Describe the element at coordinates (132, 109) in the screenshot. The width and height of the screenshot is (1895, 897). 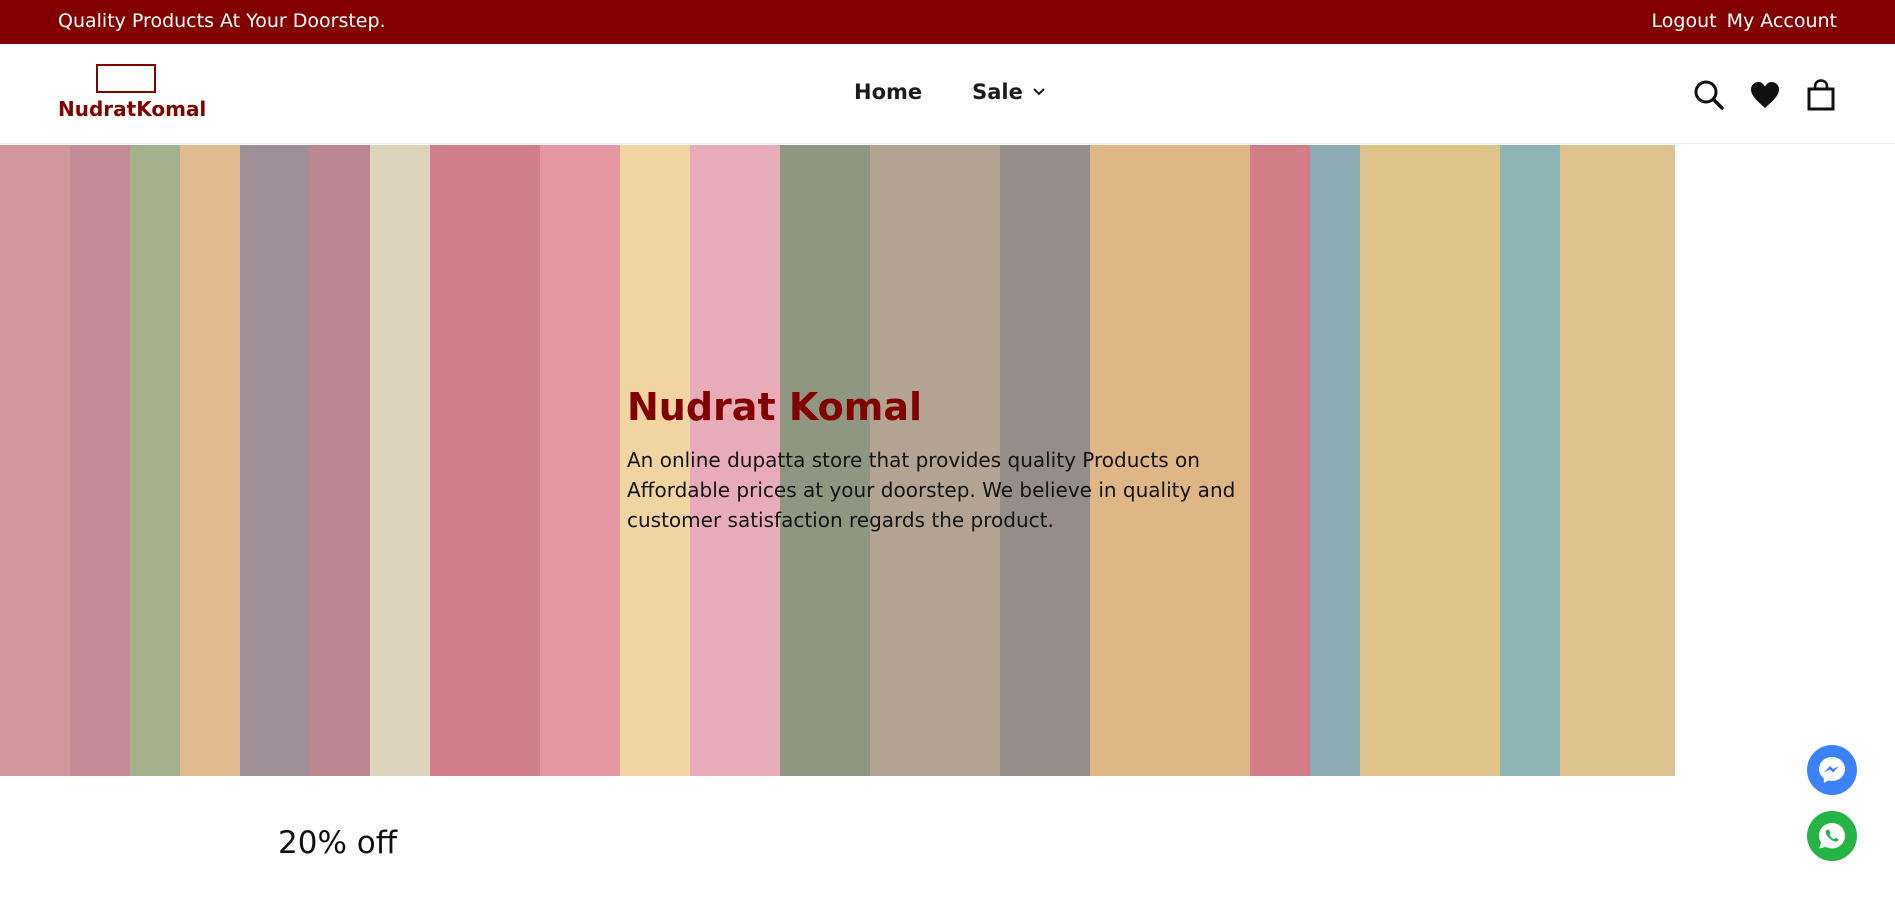
I see `logo-text: NudratKomal` at that location.